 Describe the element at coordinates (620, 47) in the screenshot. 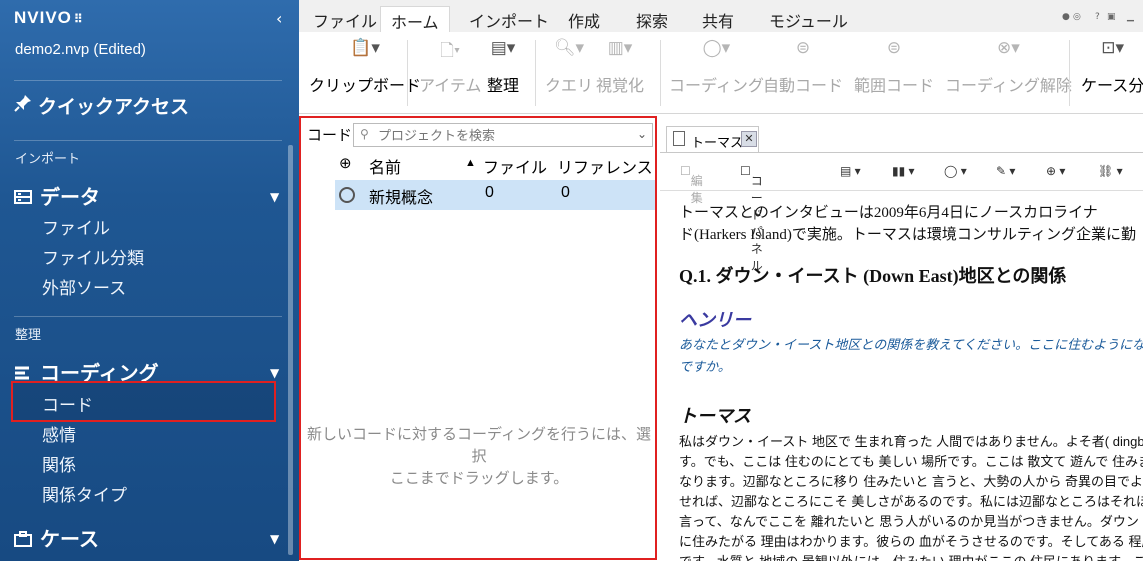

I see `chart-icon: ▥▾` at that location.